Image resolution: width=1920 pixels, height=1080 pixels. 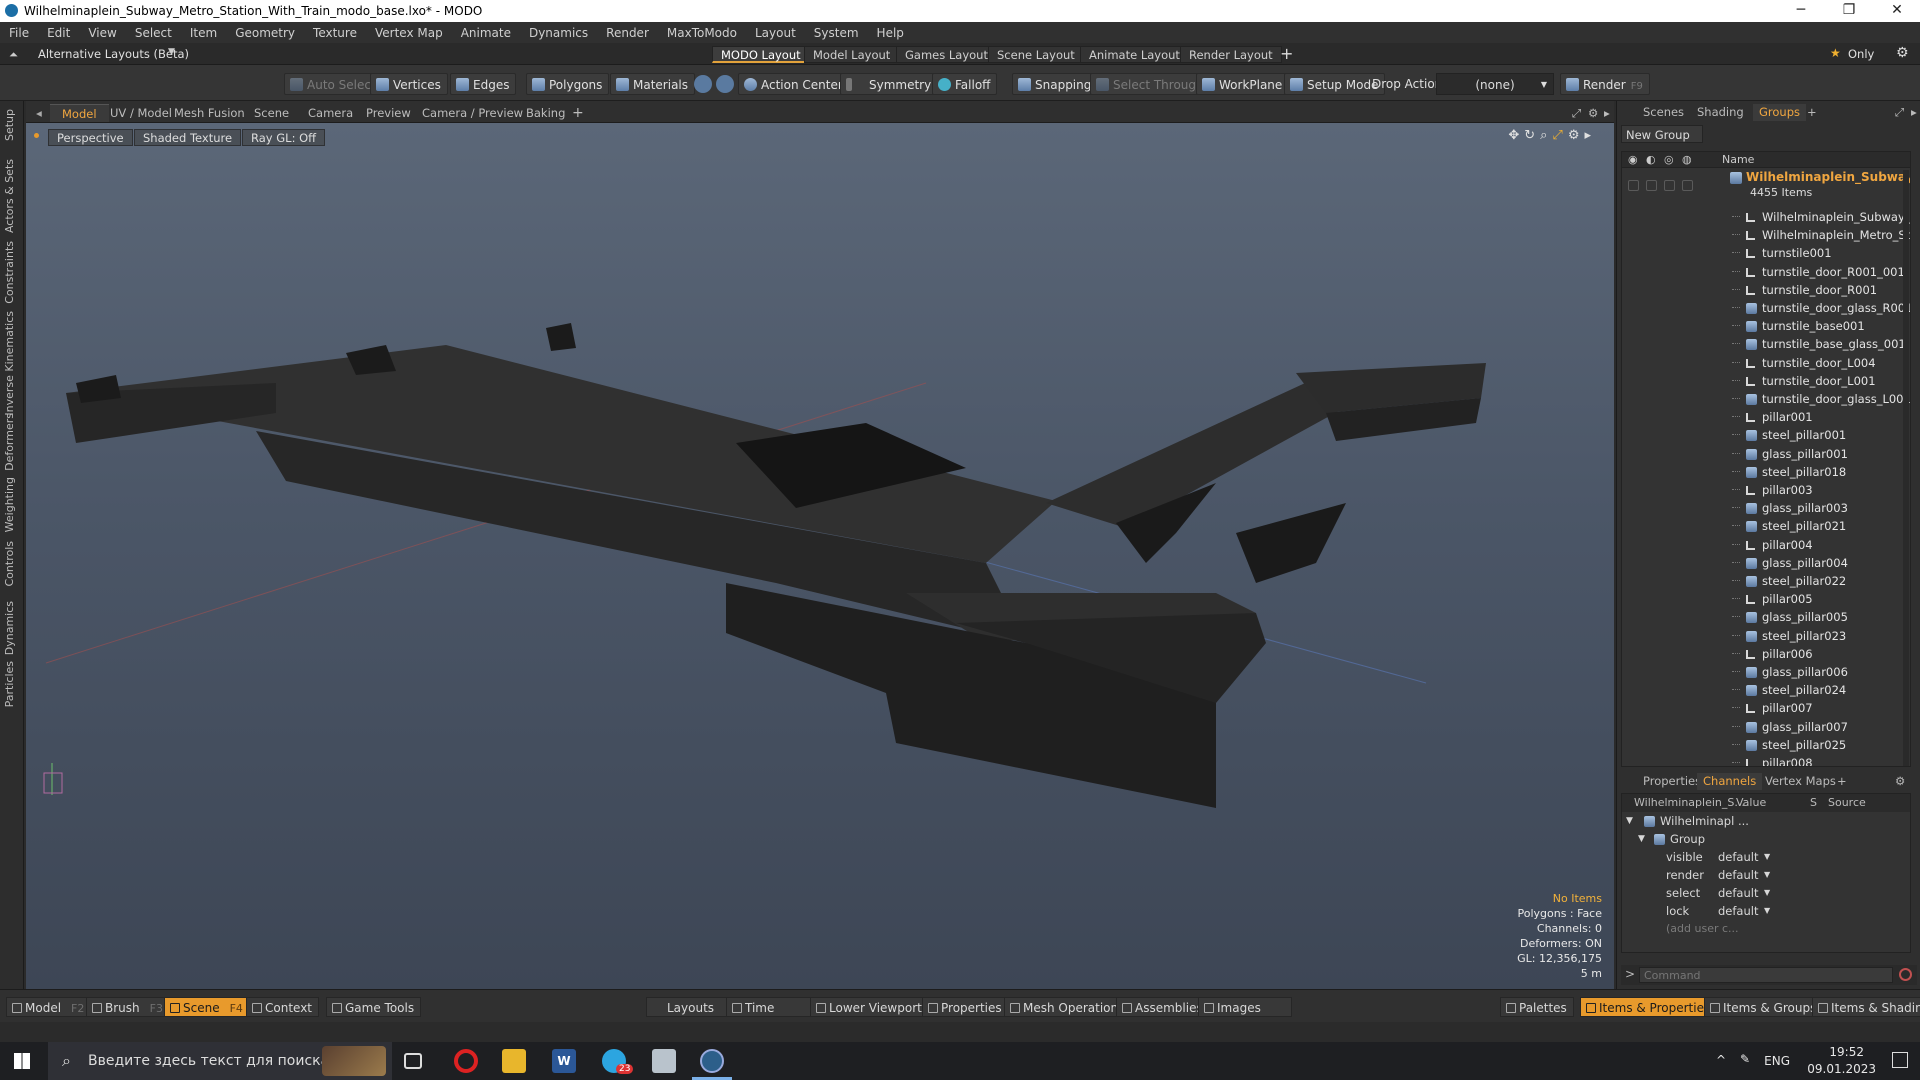 What do you see at coordinates (1847, 803) in the screenshot?
I see `channel-source-header: Source` at bounding box center [1847, 803].